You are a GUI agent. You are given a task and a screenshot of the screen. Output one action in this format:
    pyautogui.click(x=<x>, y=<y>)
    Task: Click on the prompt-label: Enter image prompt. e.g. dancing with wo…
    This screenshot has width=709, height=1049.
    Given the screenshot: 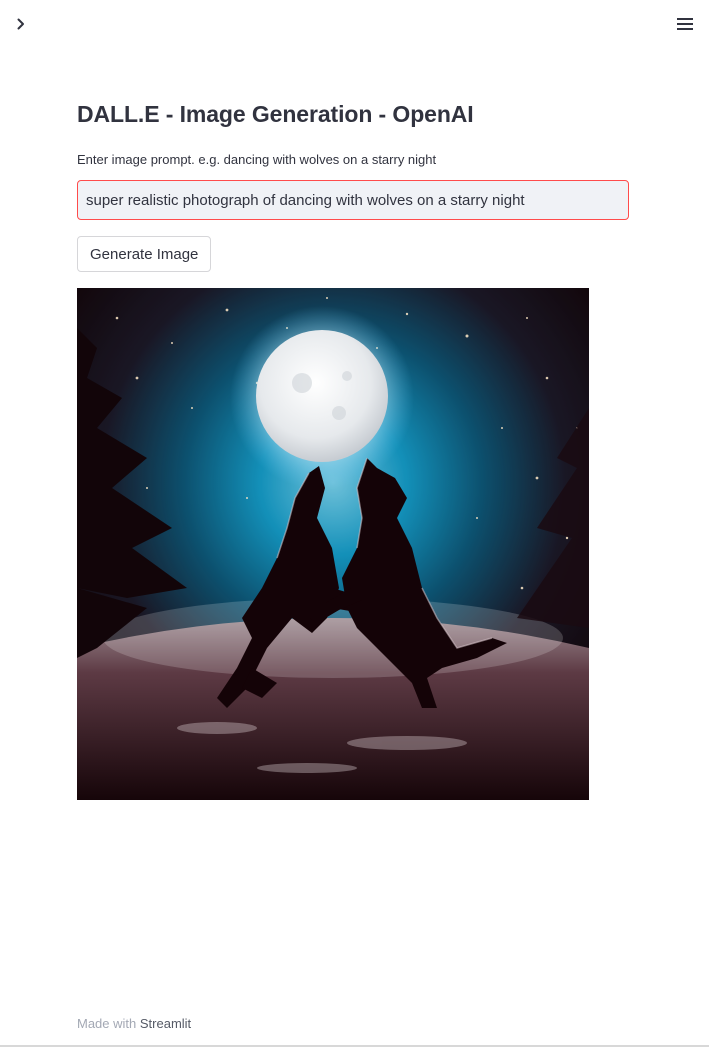 What is the action you would take?
    pyautogui.click(x=257, y=159)
    